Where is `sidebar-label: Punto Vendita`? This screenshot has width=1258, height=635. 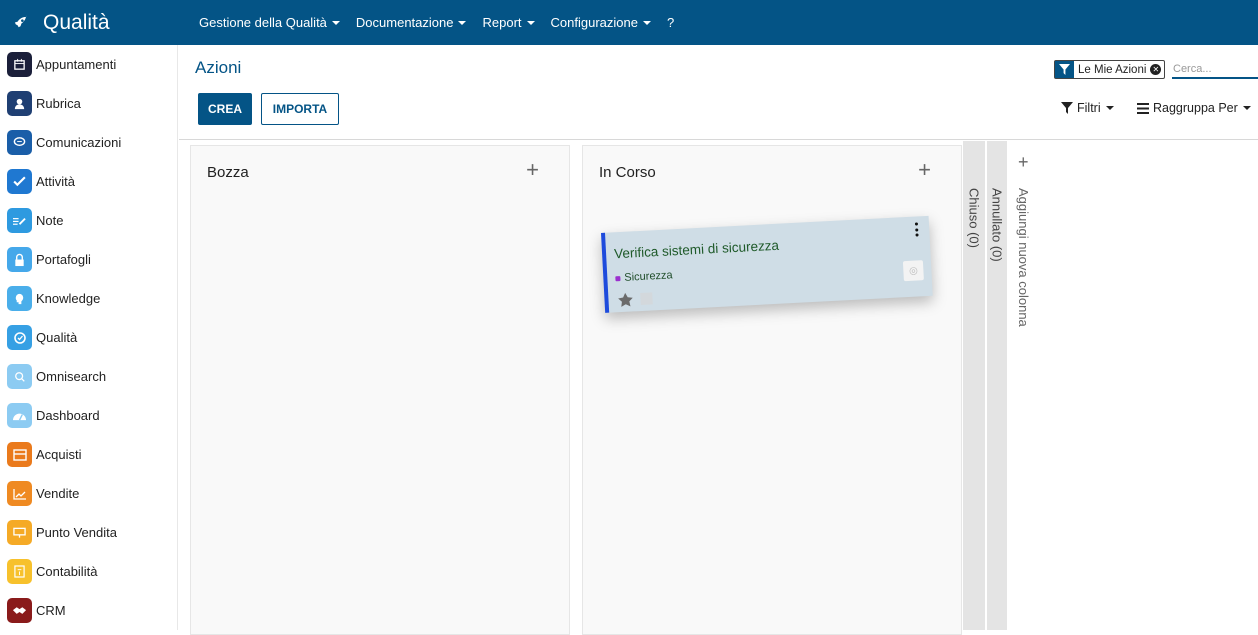
sidebar-label: Punto Vendita is located at coordinates (76, 532).